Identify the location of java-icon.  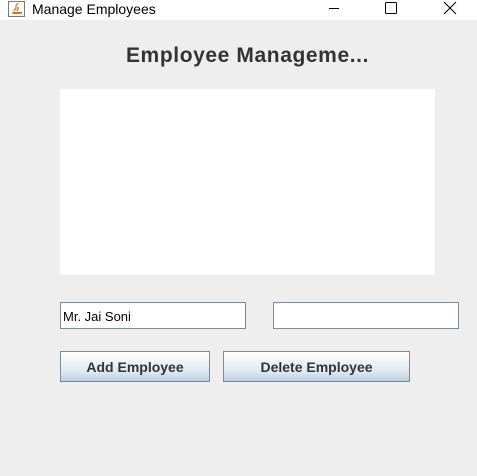
(16, 9).